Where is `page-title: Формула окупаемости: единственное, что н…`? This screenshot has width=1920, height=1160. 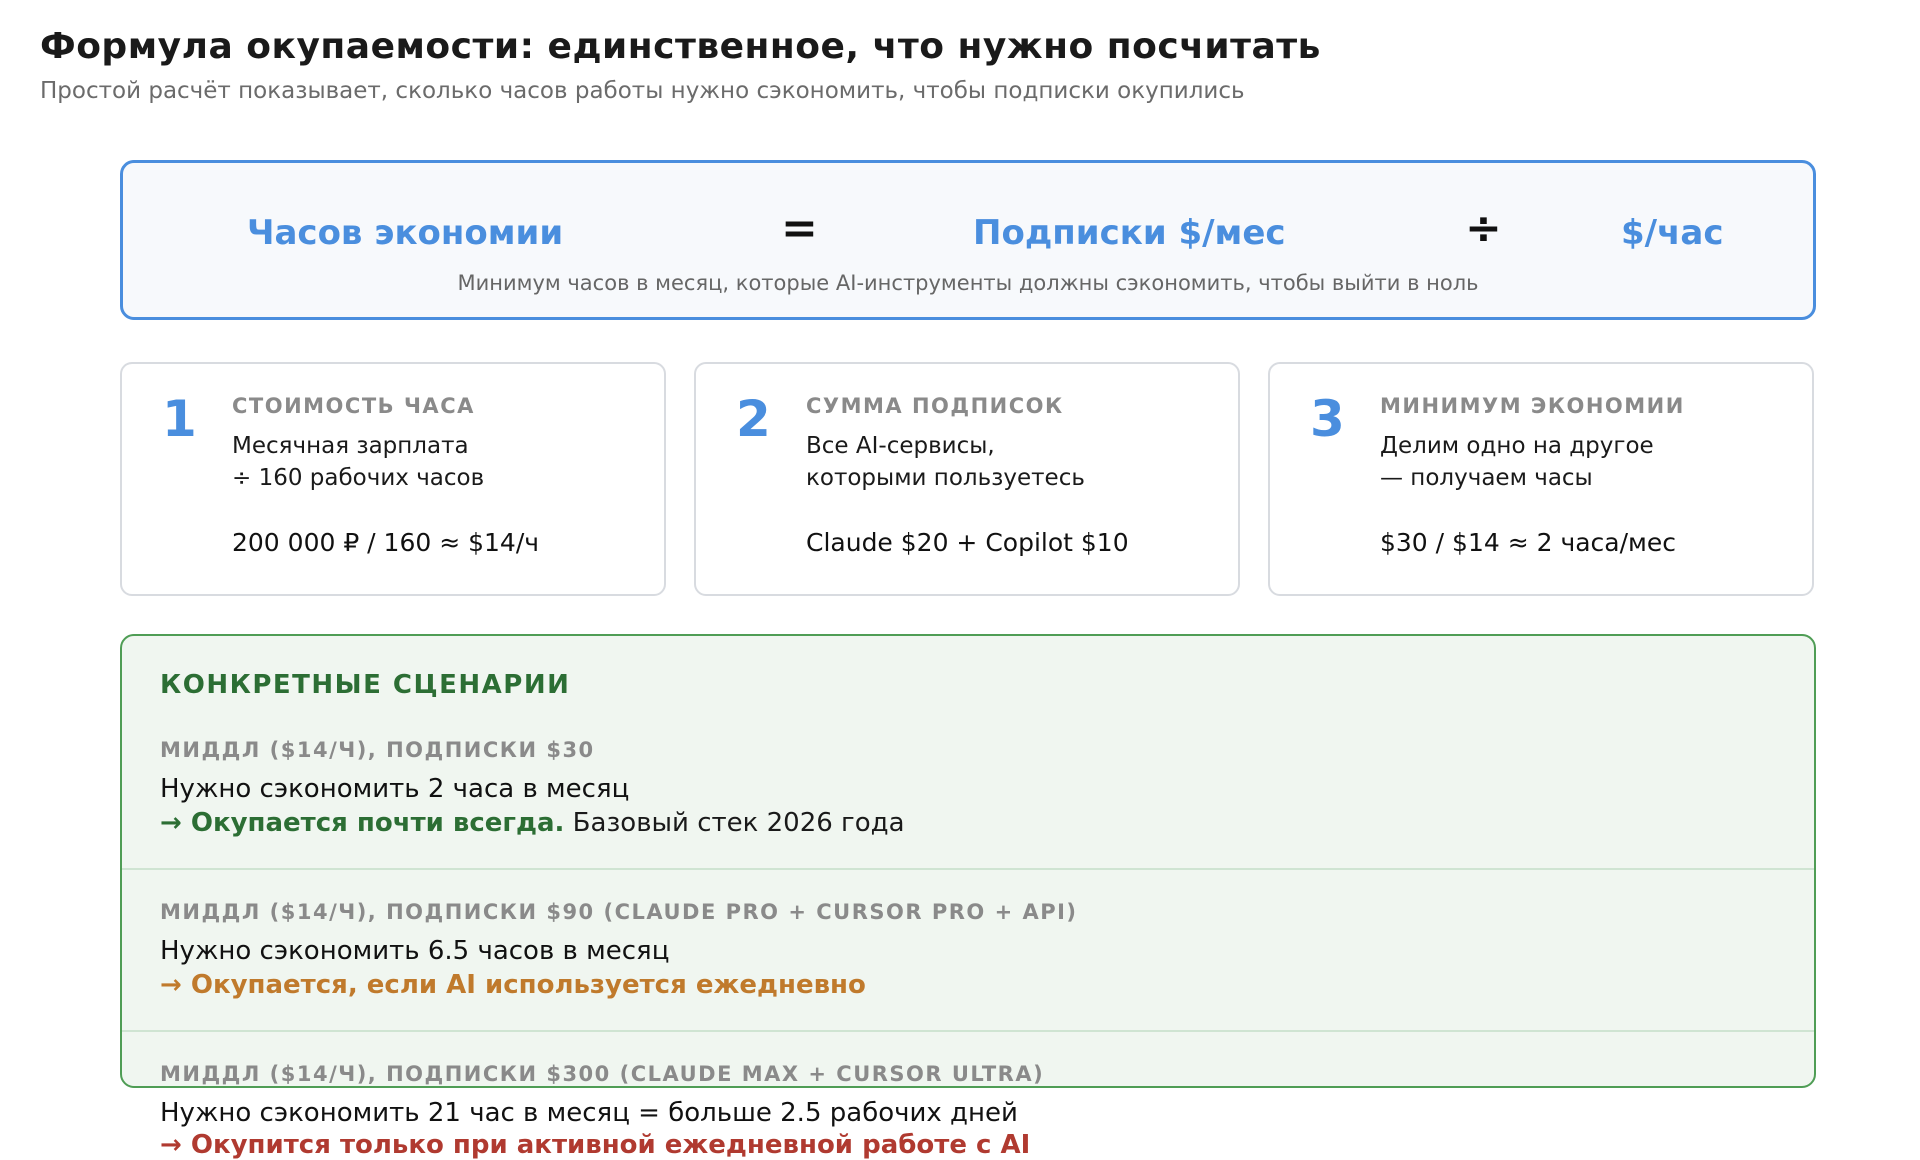
page-title: Формула окупаемости: единственное, что н… is located at coordinates (680, 46).